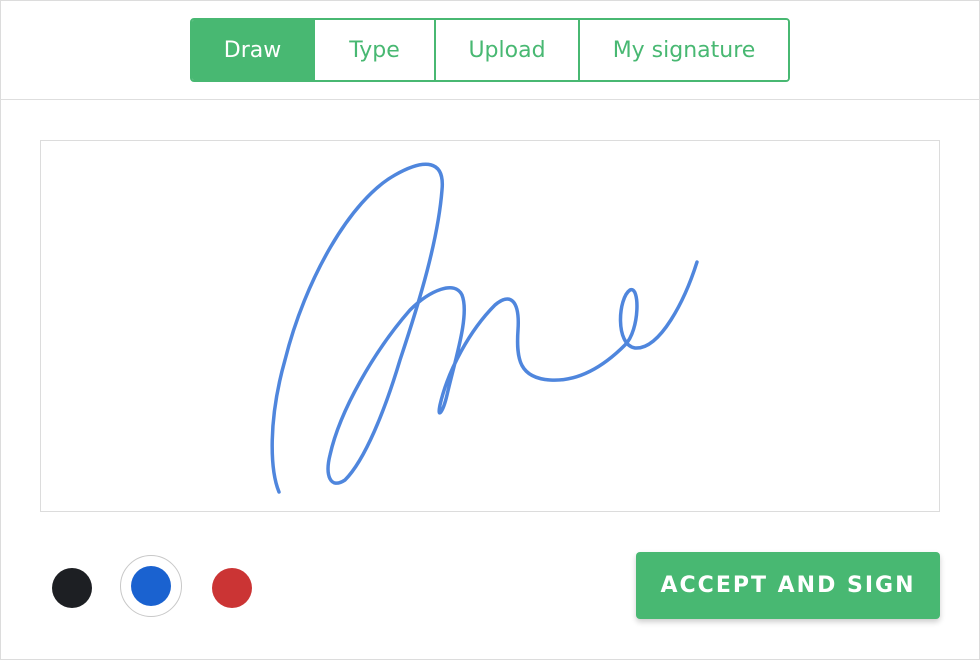 This screenshot has width=980, height=660. What do you see at coordinates (151, 586) in the screenshot?
I see `ink-color-blue` at bounding box center [151, 586].